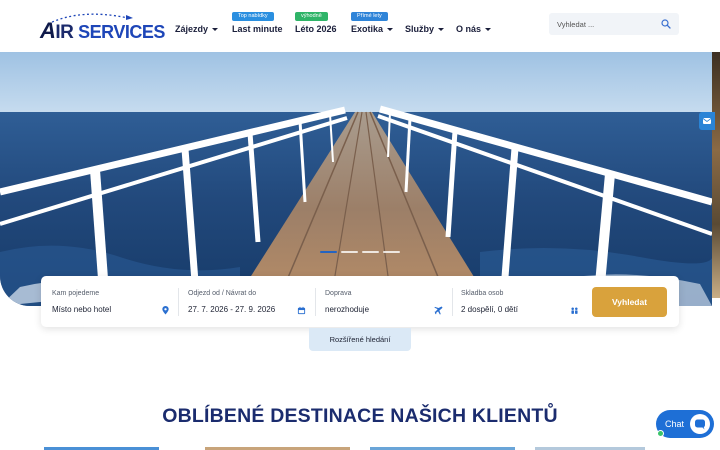 This screenshot has height=450, width=720. What do you see at coordinates (420, 29) in the screenshot?
I see `nav-label: Služby` at bounding box center [420, 29].